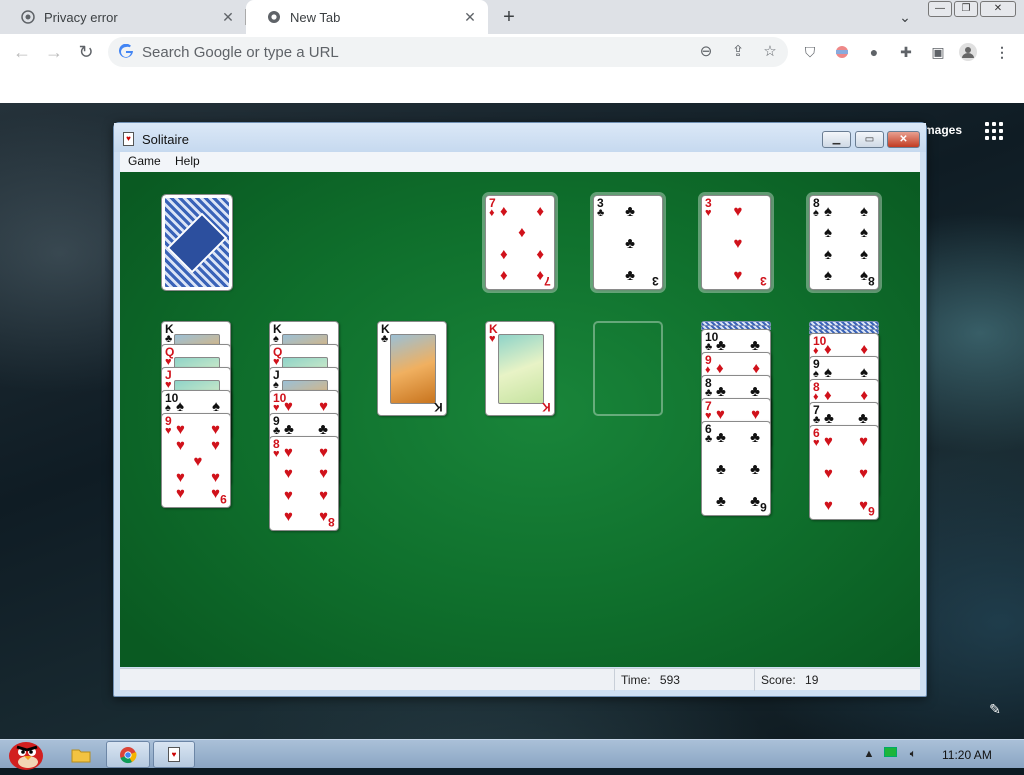 This screenshot has width=1024, height=775. Describe the element at coordinates (968, 52) in the screenshot. I see `profile-avatar-icon` at that location.